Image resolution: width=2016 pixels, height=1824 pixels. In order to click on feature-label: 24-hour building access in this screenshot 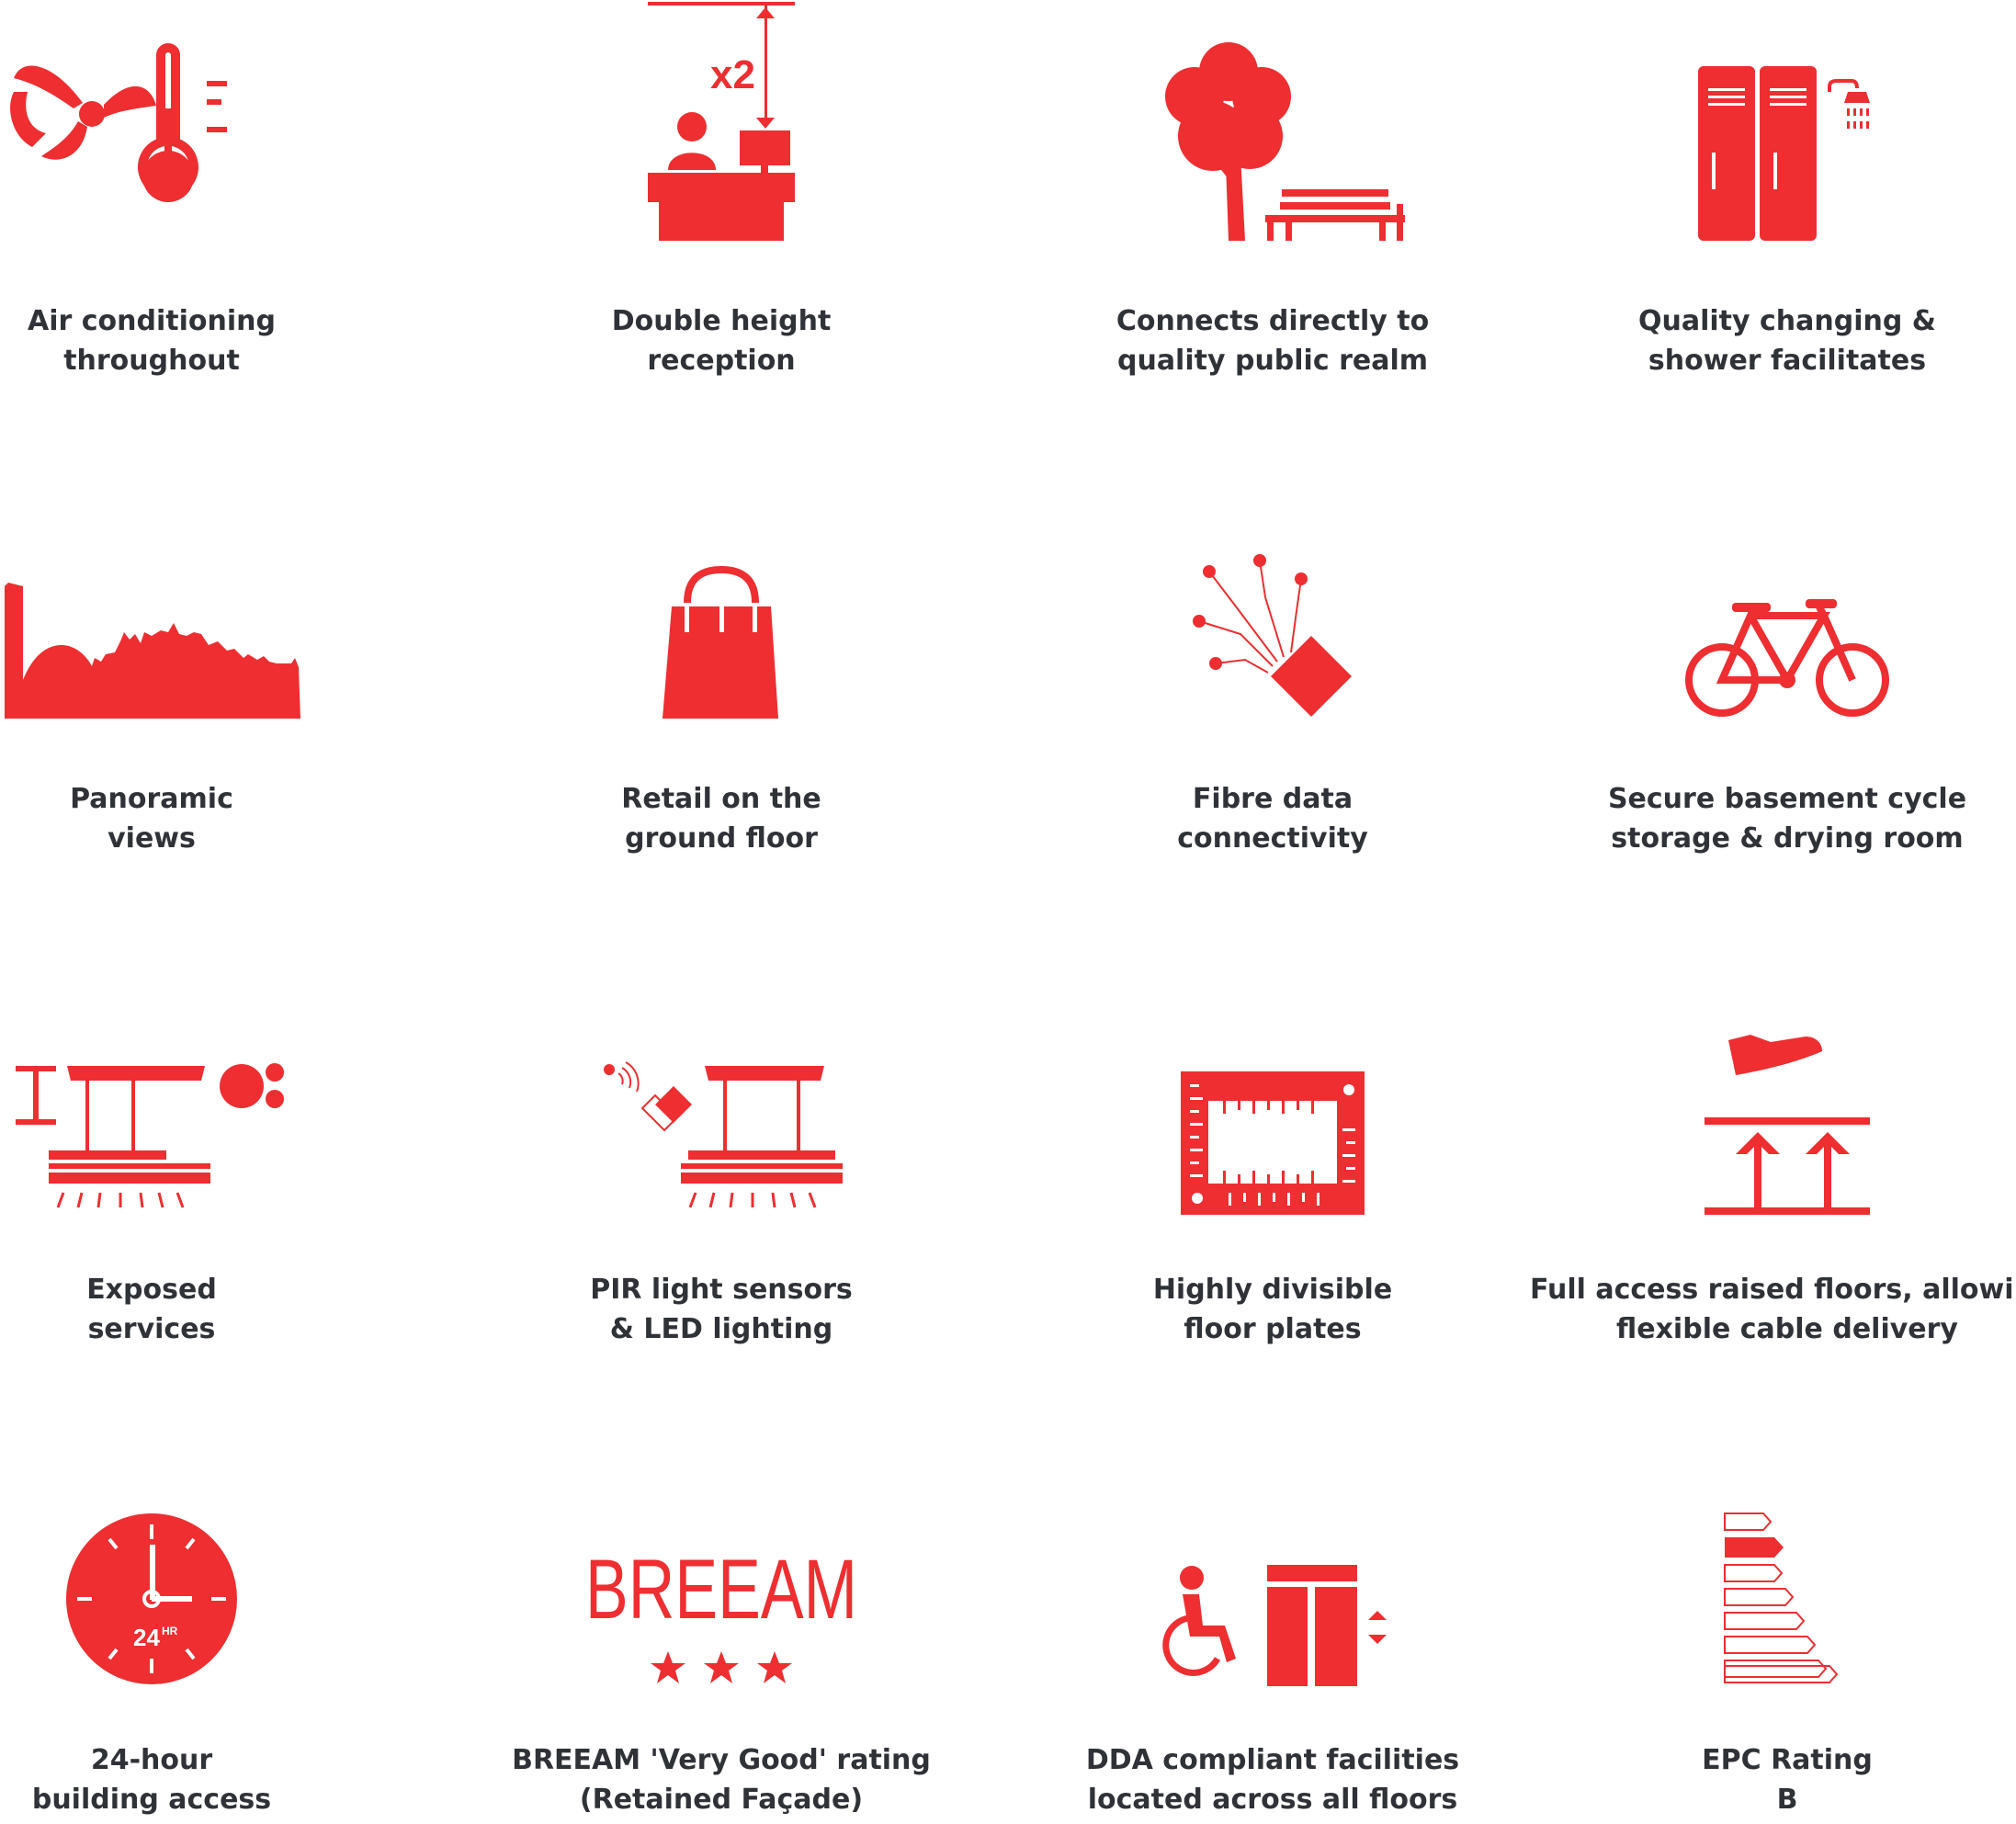, I will do `click(151, 1780)`.